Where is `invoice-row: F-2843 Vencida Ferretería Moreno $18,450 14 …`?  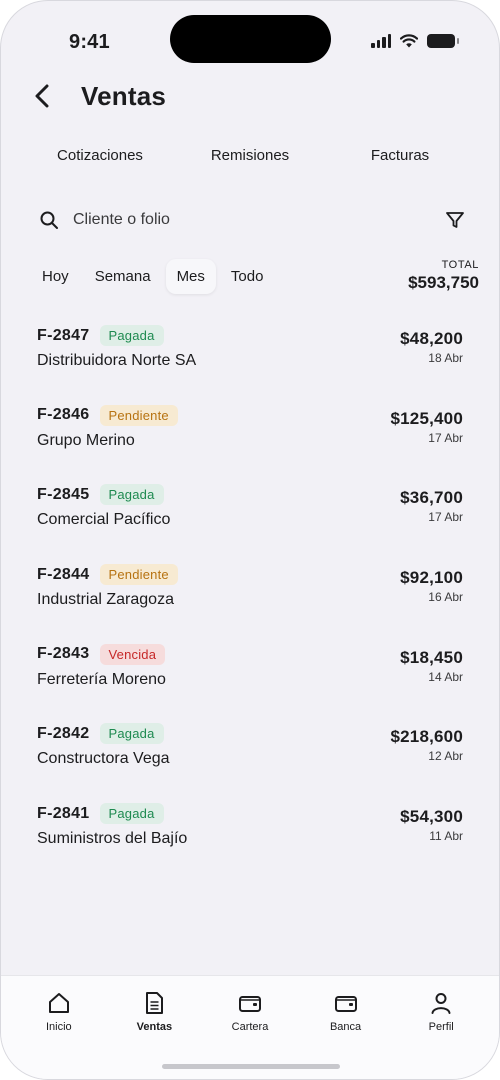 invoice-row: F-2843 Vencida Ferretería Moreno $18,450 14 … is located at coordinates (250, 678).